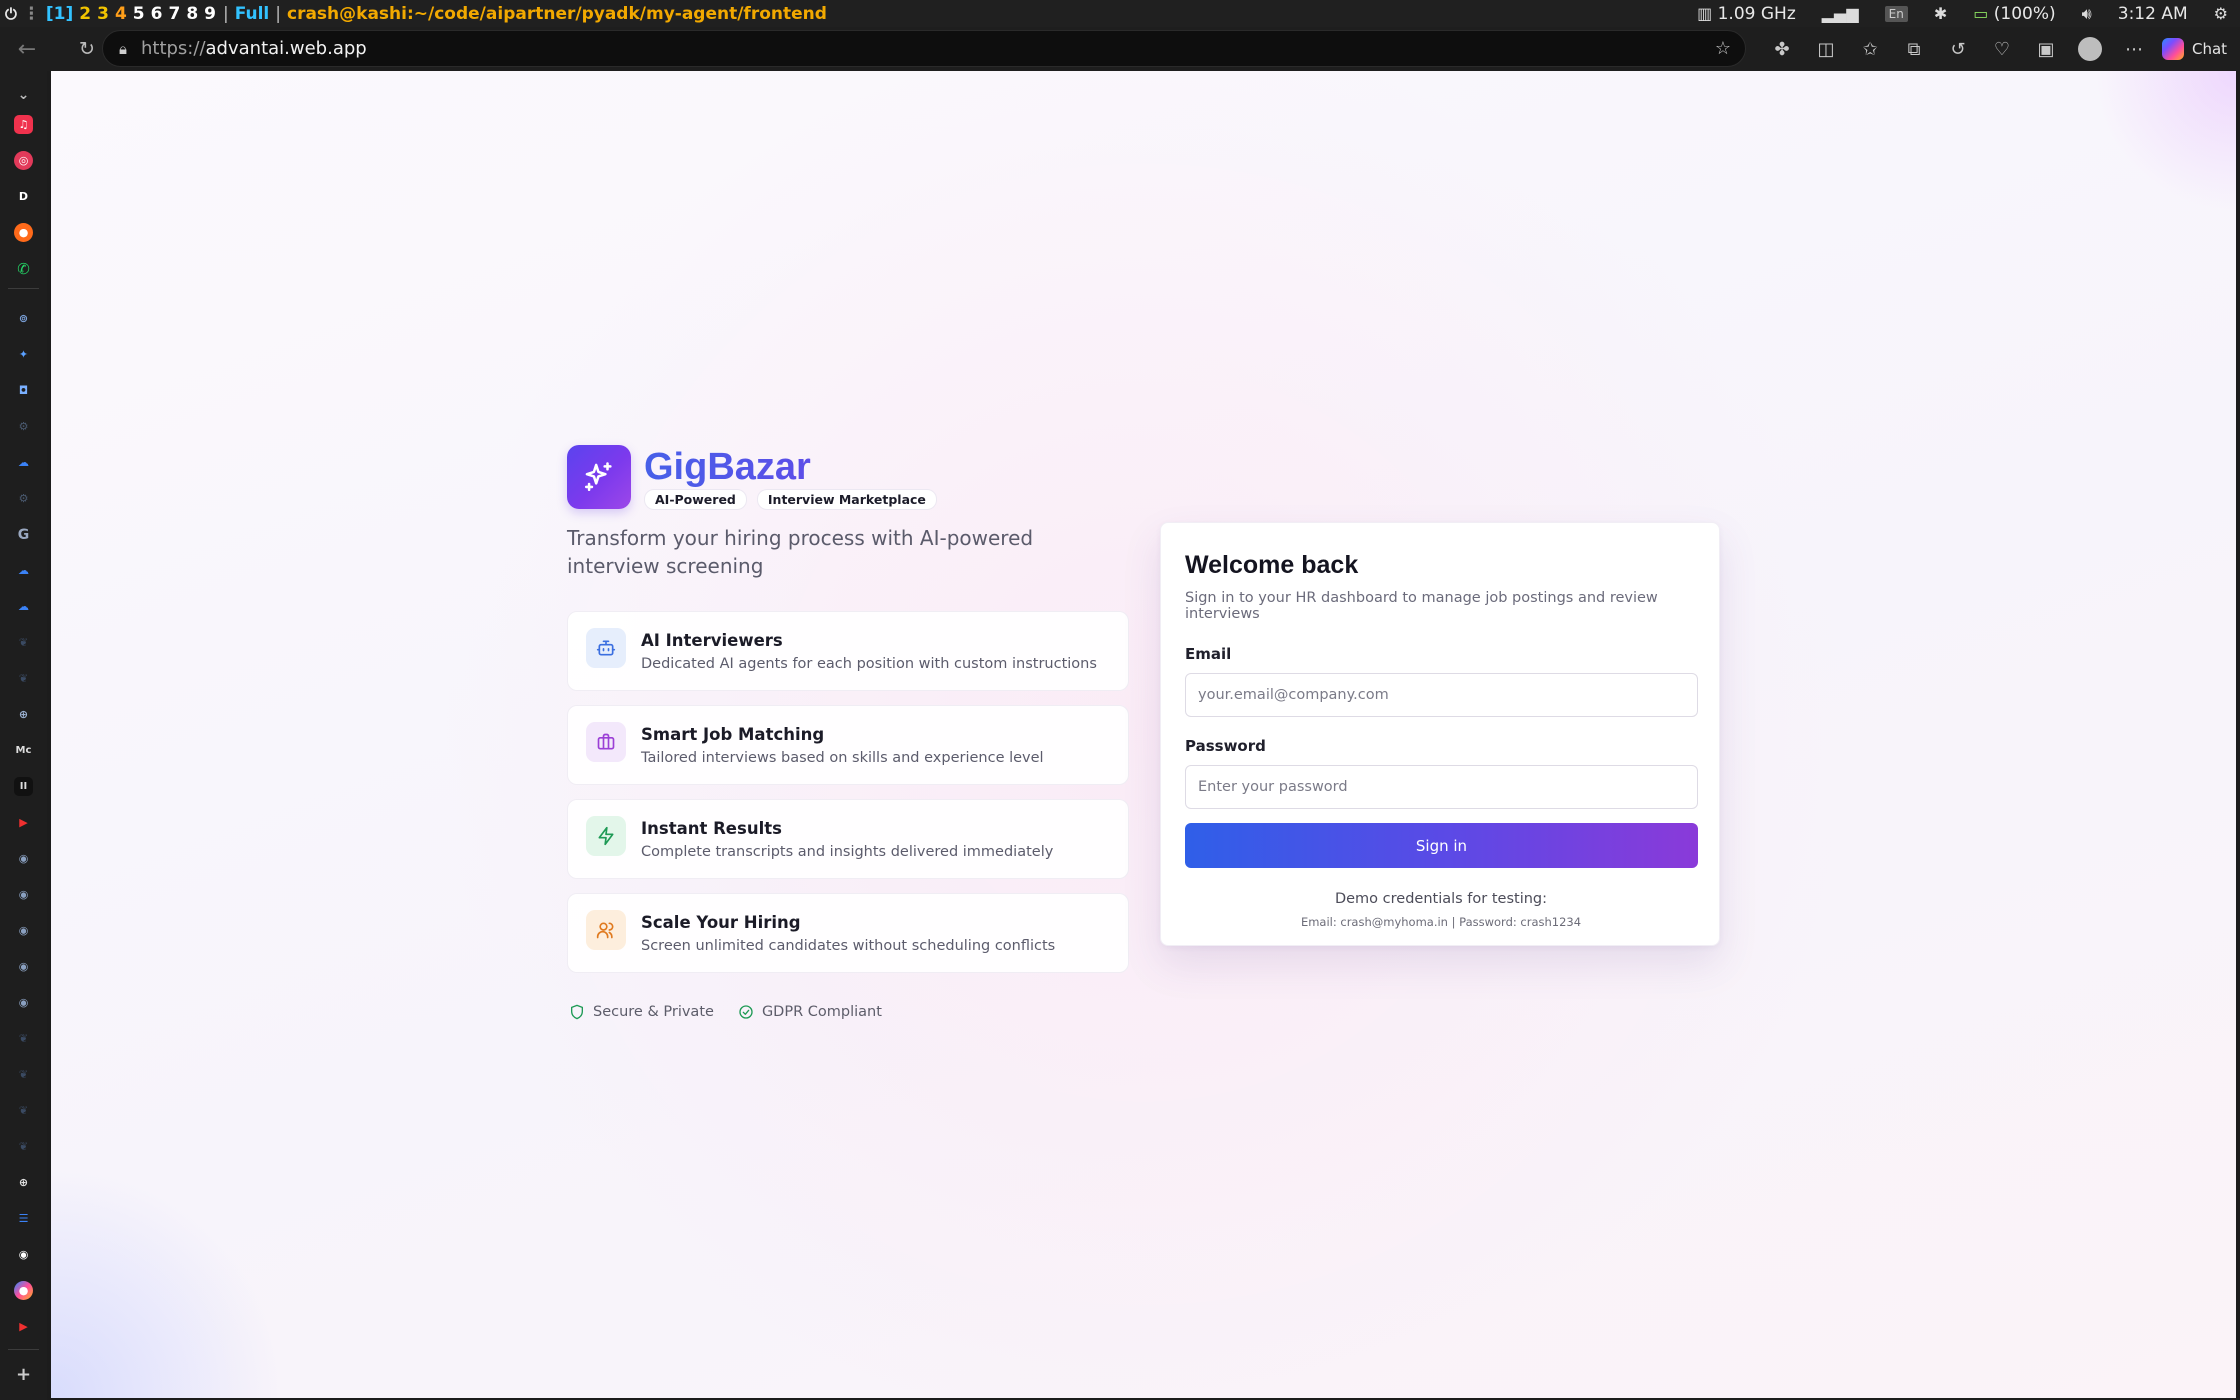 This screenshot has height=1400, width=2240. What do you see at coordinates (653, 1012) in the screenshot?
I see `trust-label: Secure & Private` at bounding box center [653, 1012].